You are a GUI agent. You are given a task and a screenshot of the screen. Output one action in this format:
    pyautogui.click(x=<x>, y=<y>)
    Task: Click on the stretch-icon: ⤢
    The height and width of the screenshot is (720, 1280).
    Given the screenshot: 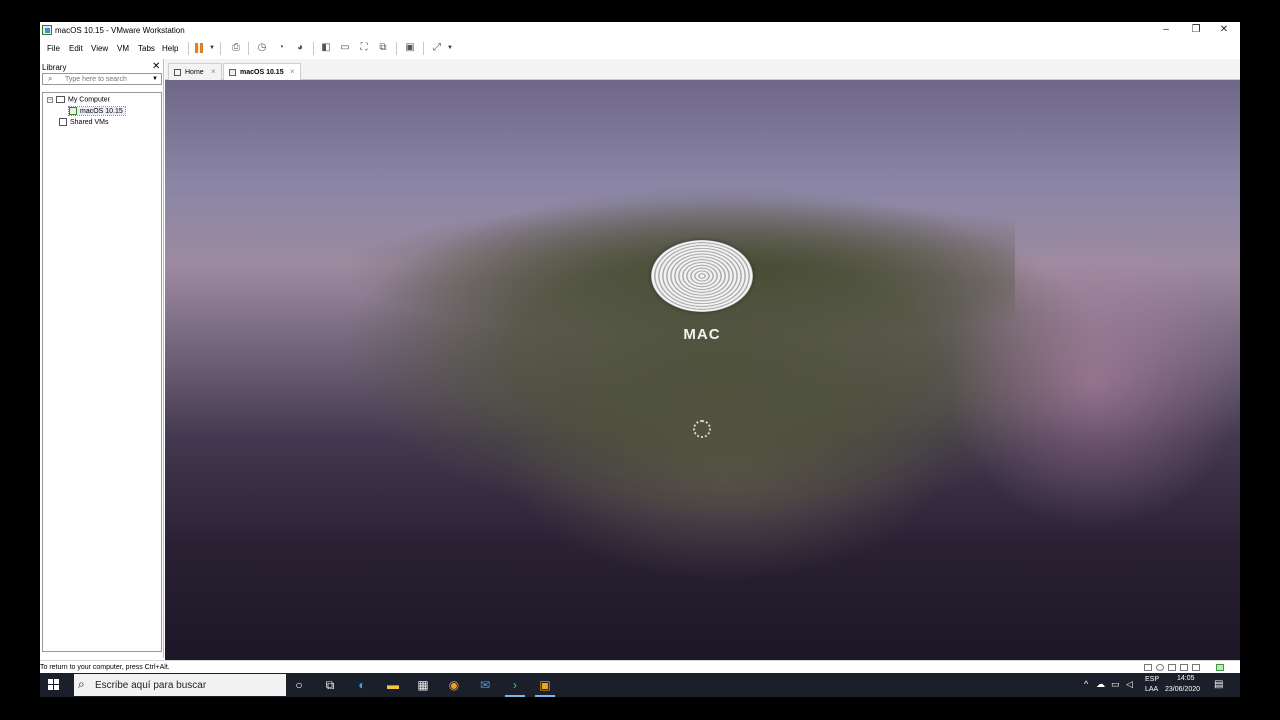 What is the action you would take?
    pyautogui.click(x=437, y=48)
    